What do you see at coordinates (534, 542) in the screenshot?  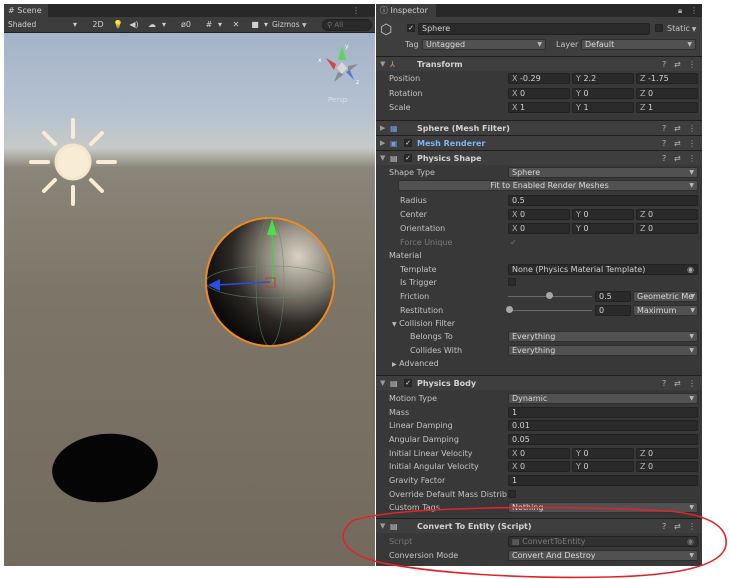 I see `annotation-ellipse` at bounding box center [534, 542].